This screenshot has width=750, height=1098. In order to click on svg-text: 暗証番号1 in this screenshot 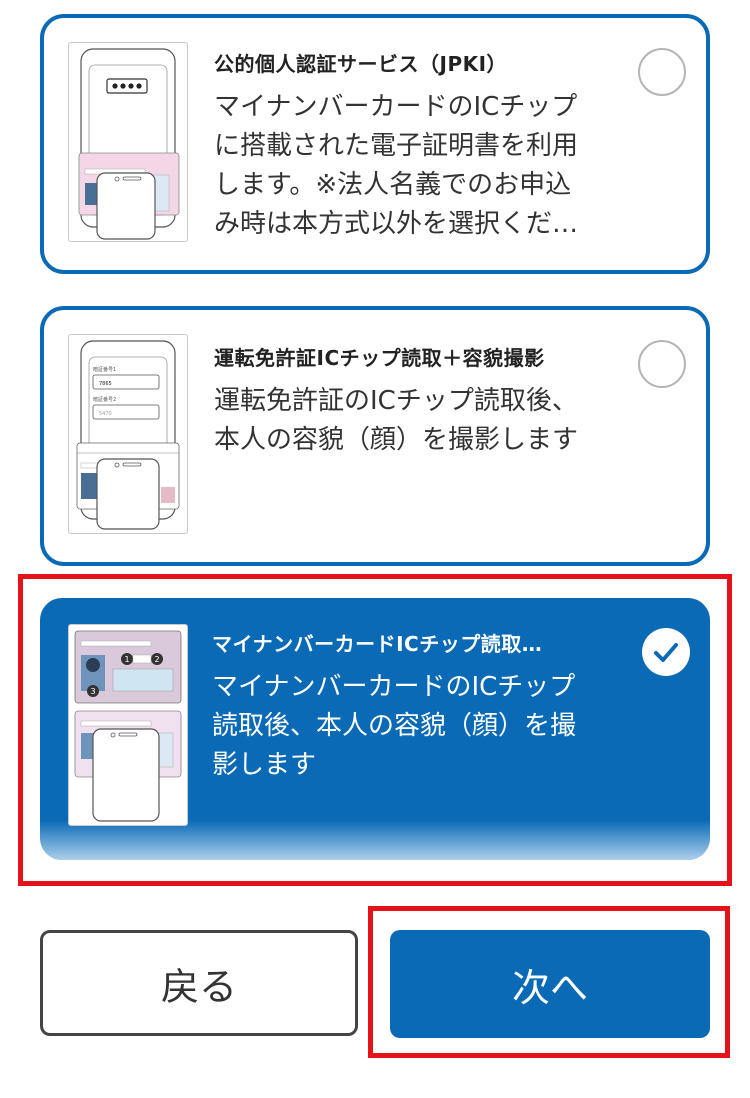, I will do `click(104, 369)`.